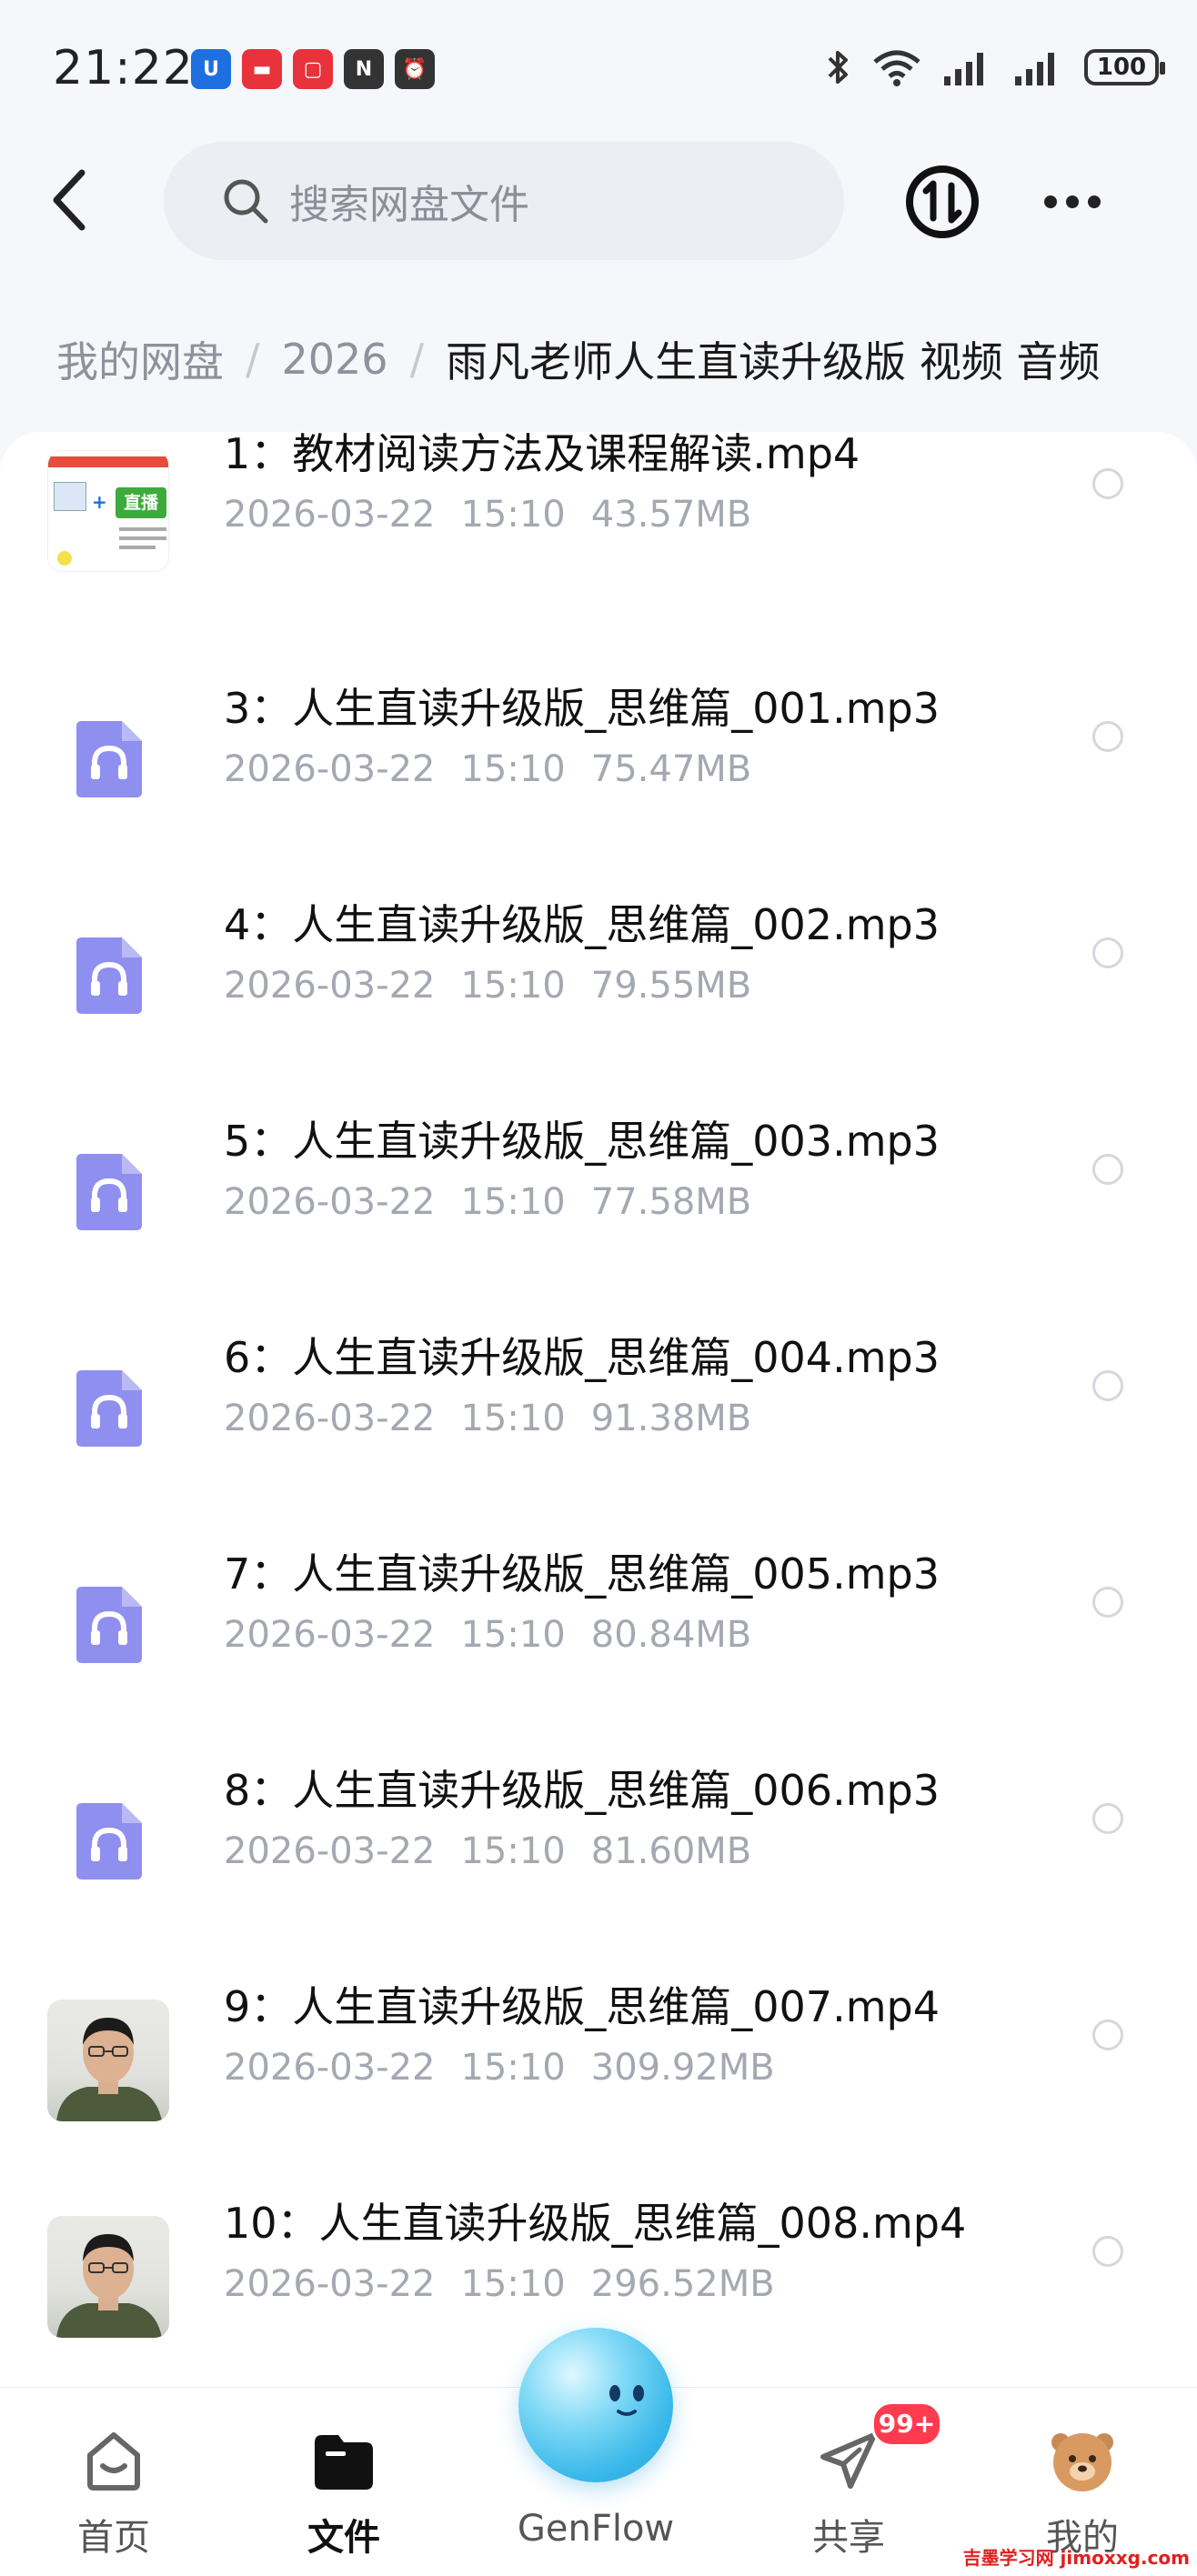  I want to click on back-arrow-icon, so click(72, 200).